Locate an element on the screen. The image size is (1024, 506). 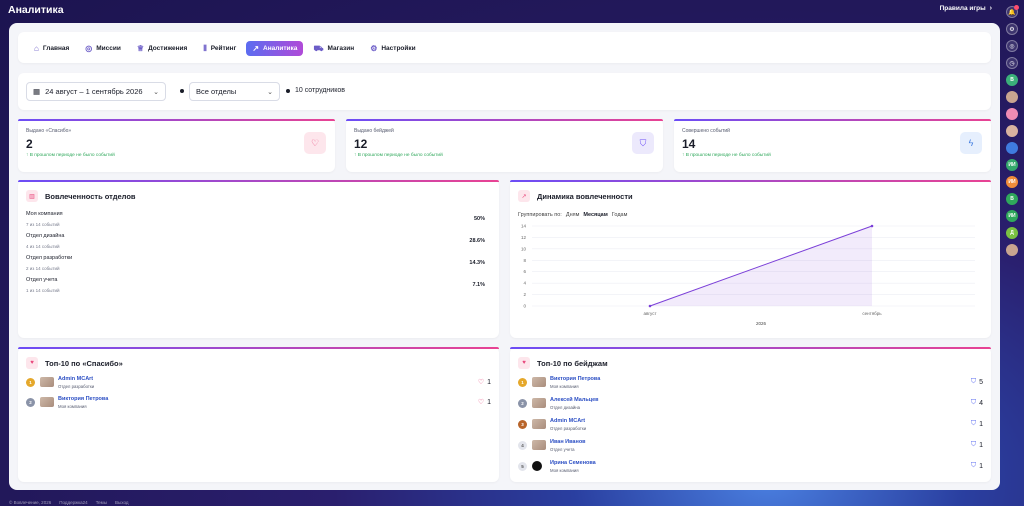
y-tick-label: 8 is located at coordinates (524, 260).